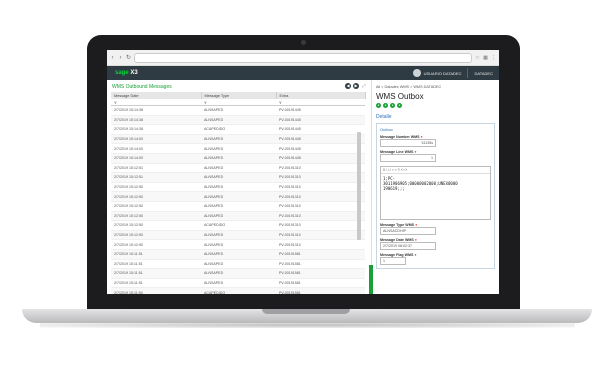  I want to click on message-line-field: 1, so click(408, 158).